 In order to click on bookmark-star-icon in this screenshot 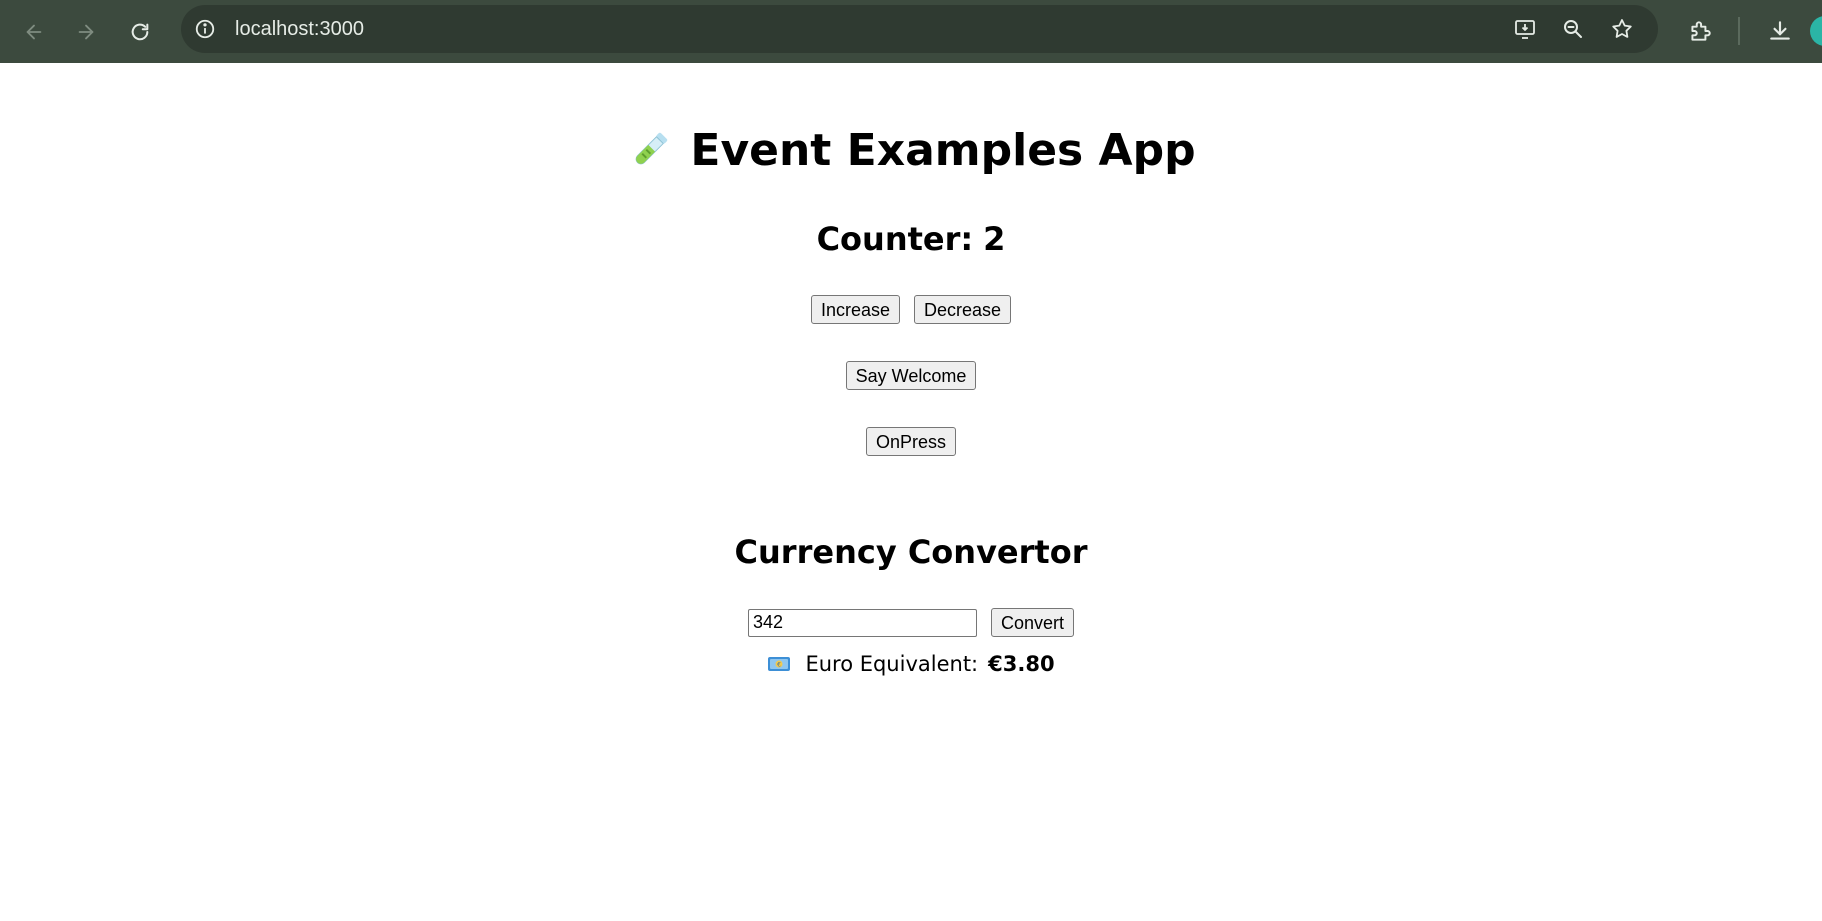, I will do `click(1622, 29)`.